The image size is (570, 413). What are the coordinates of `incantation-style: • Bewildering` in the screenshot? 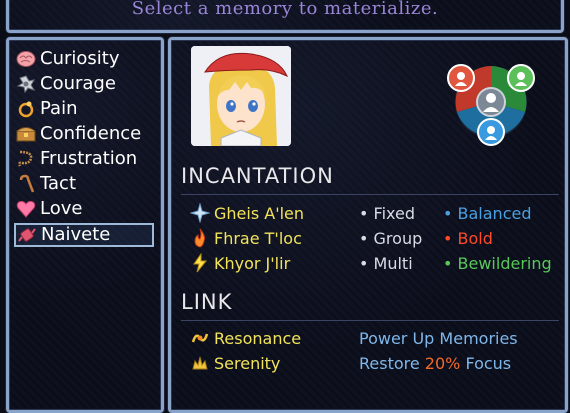 It's located at (497, 263).